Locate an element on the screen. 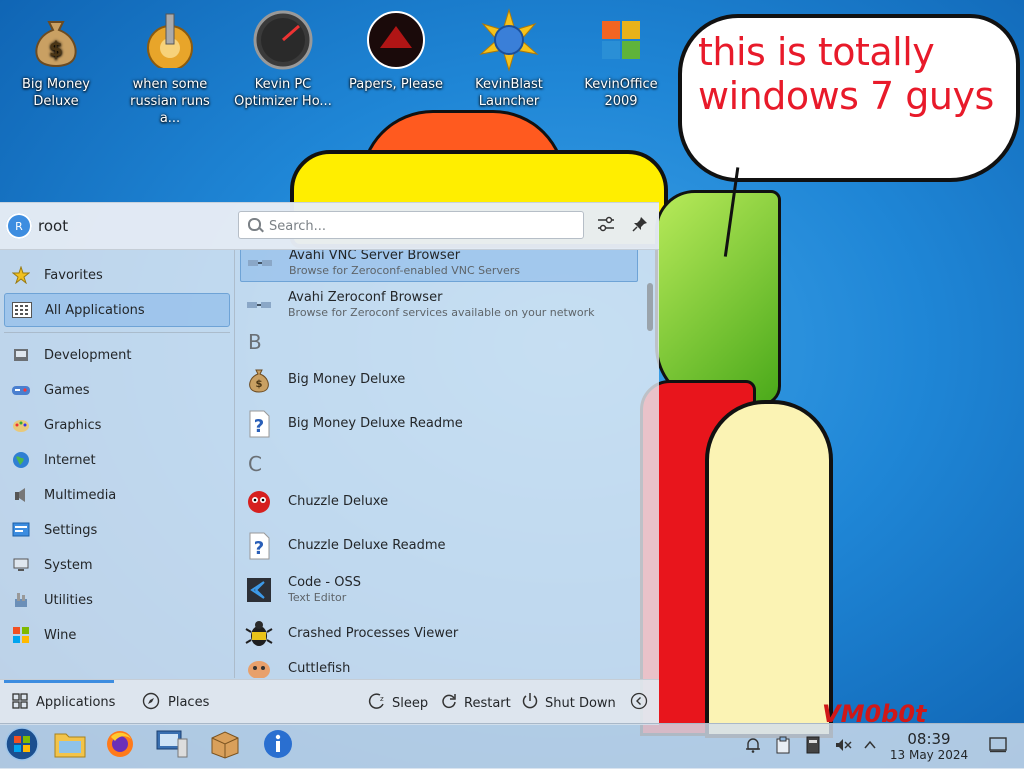  package-icon is located at coordinates (225, 747).